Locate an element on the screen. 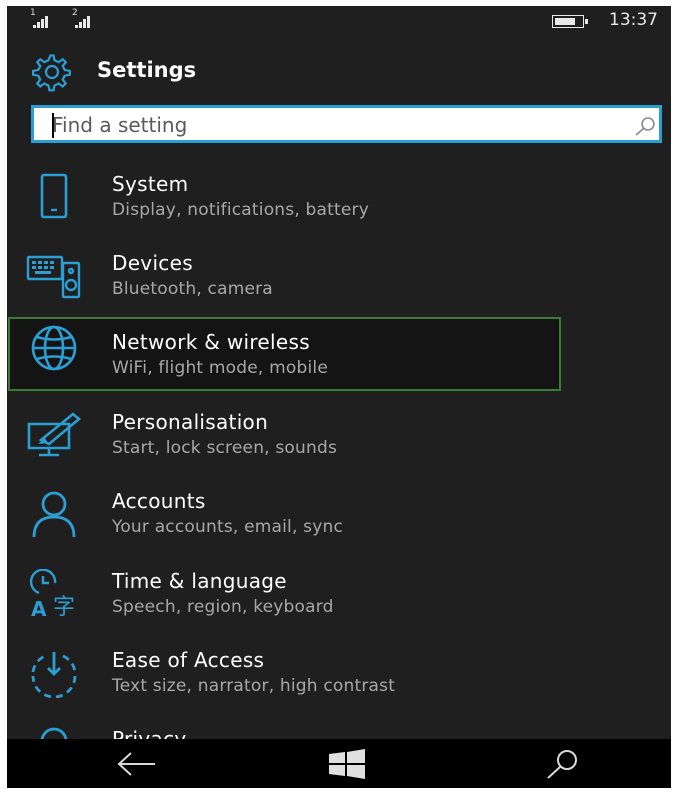 This screenshot has height=794, width=677. devices-icon is located at coordinates (53, 277).